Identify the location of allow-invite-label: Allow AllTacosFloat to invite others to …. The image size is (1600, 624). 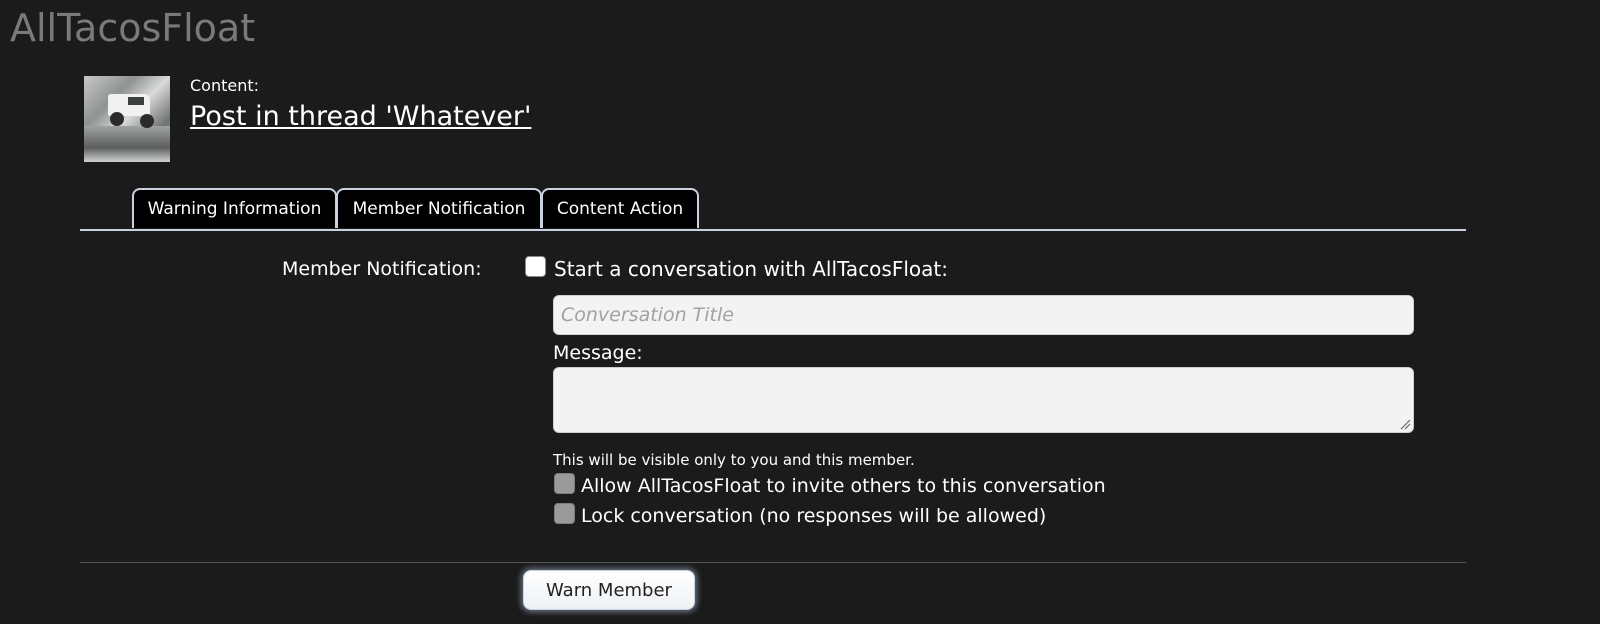
(843, 486).